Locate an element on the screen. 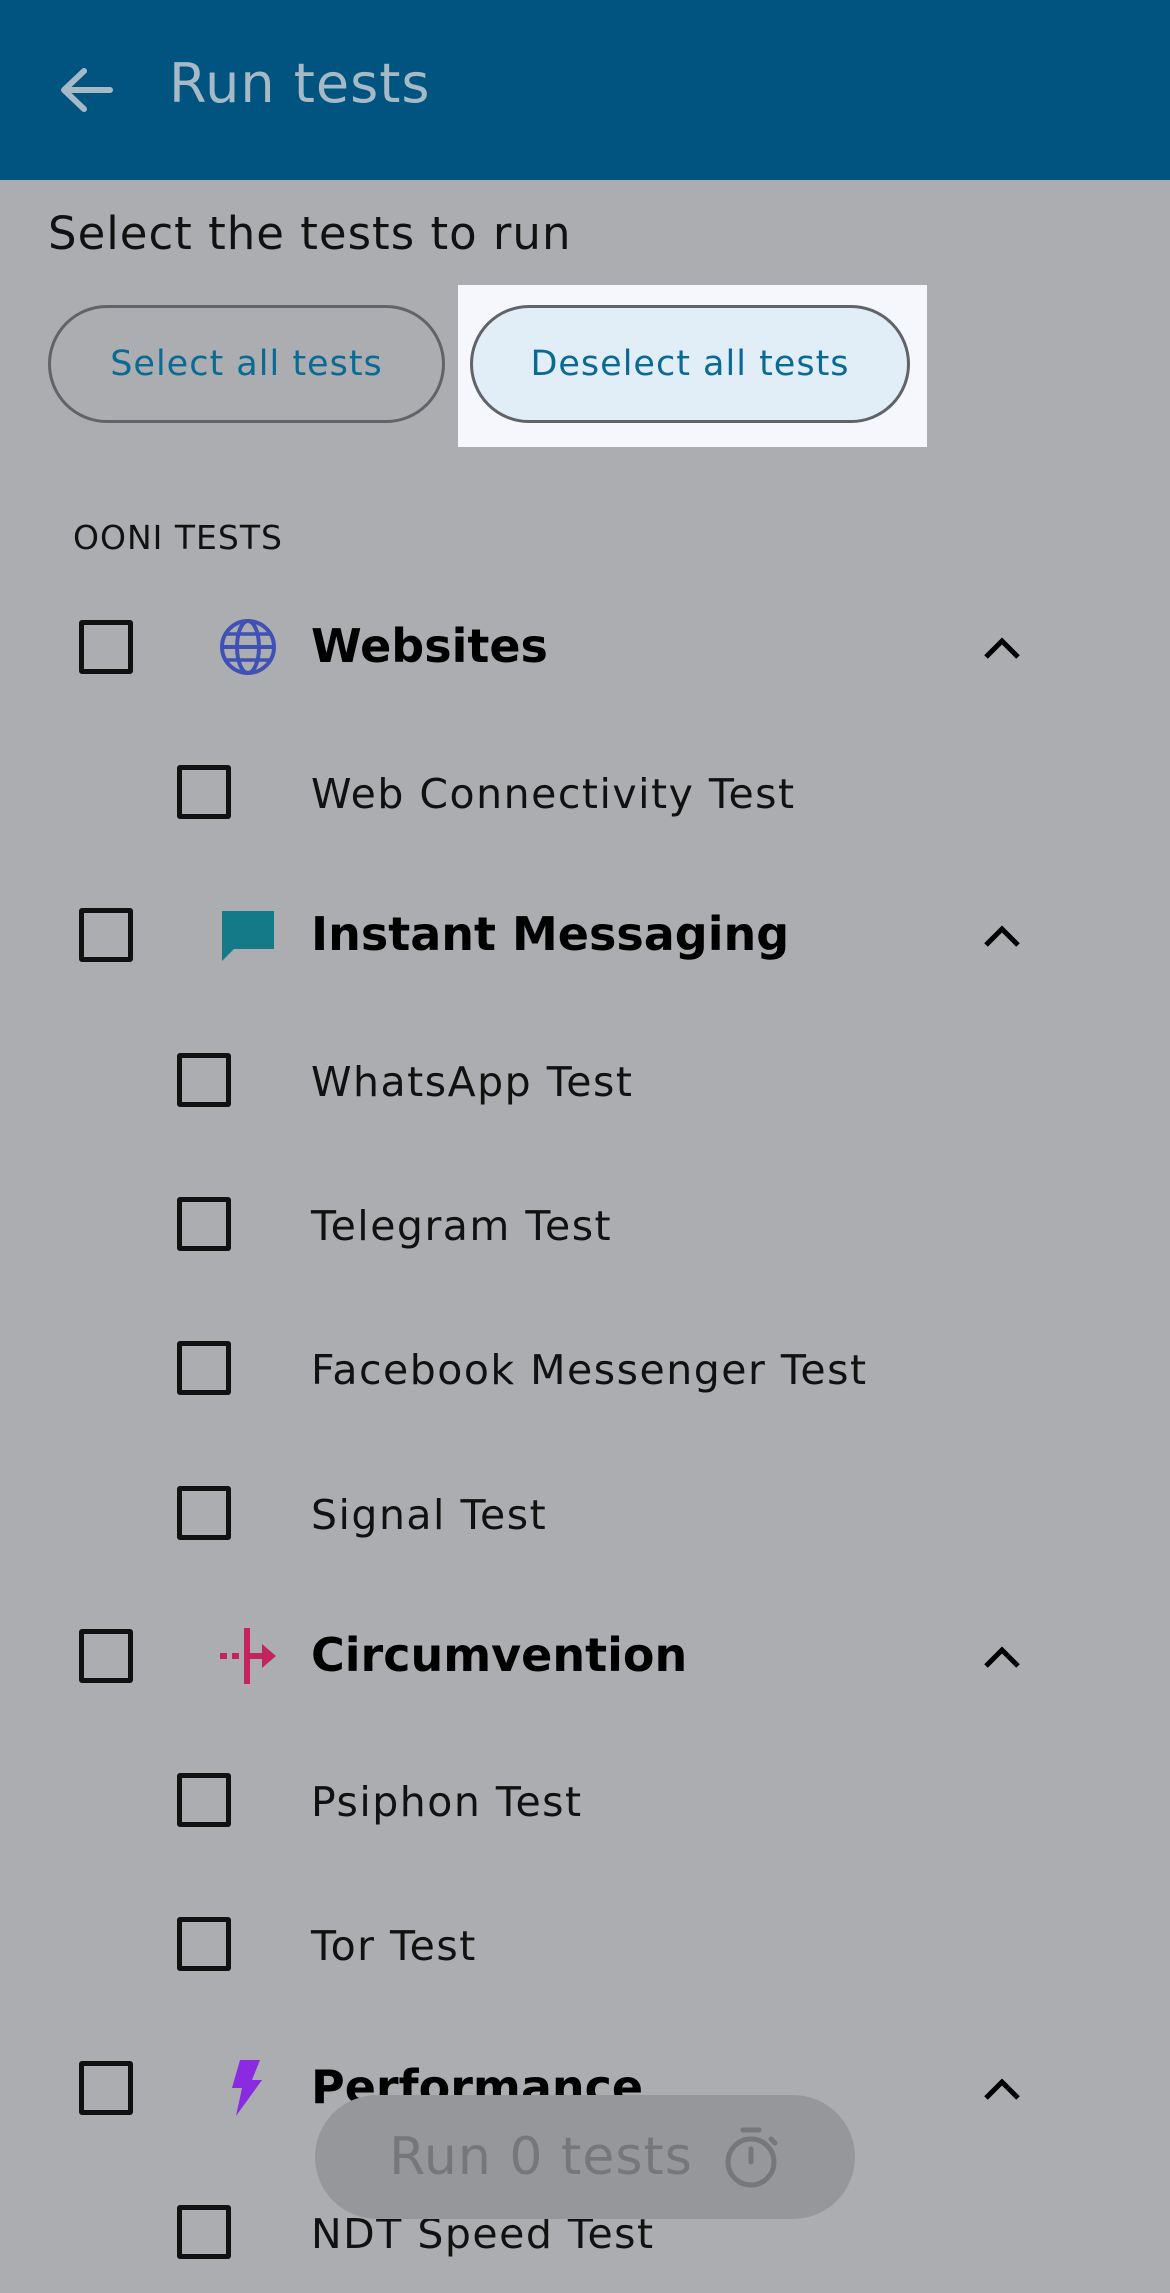 The height and width of the screenshot is (2293, 1170). arrow-left-icon is located at coordinates (87, 90).